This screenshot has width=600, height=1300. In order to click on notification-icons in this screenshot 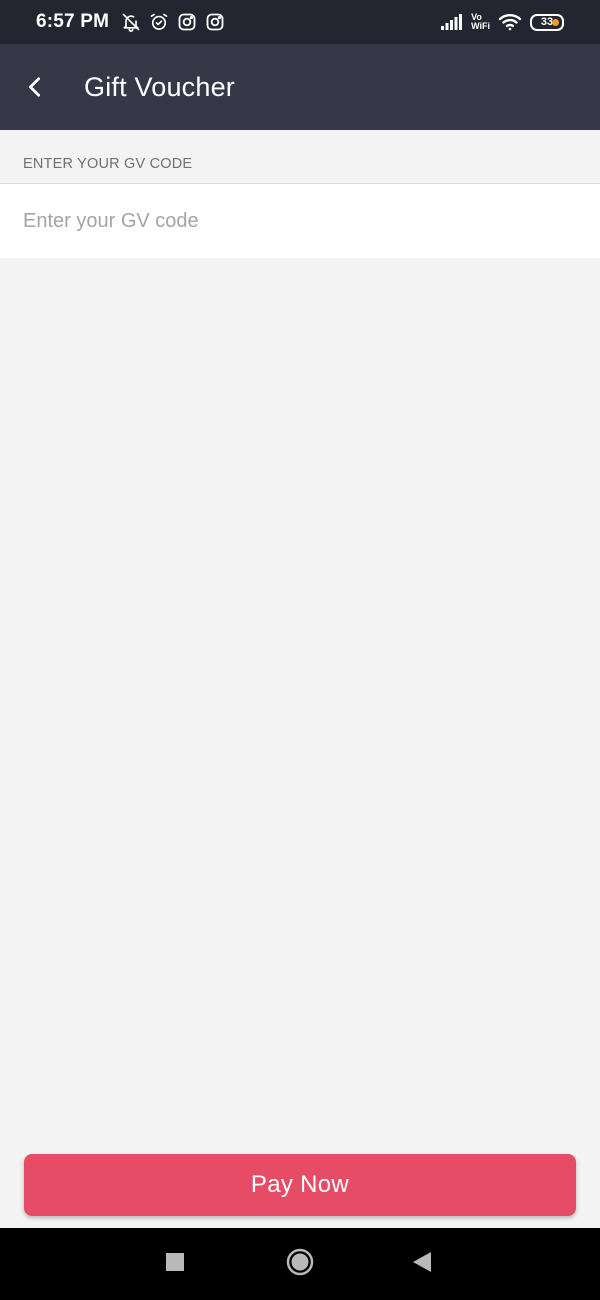, I will do `click(173, 22)`.